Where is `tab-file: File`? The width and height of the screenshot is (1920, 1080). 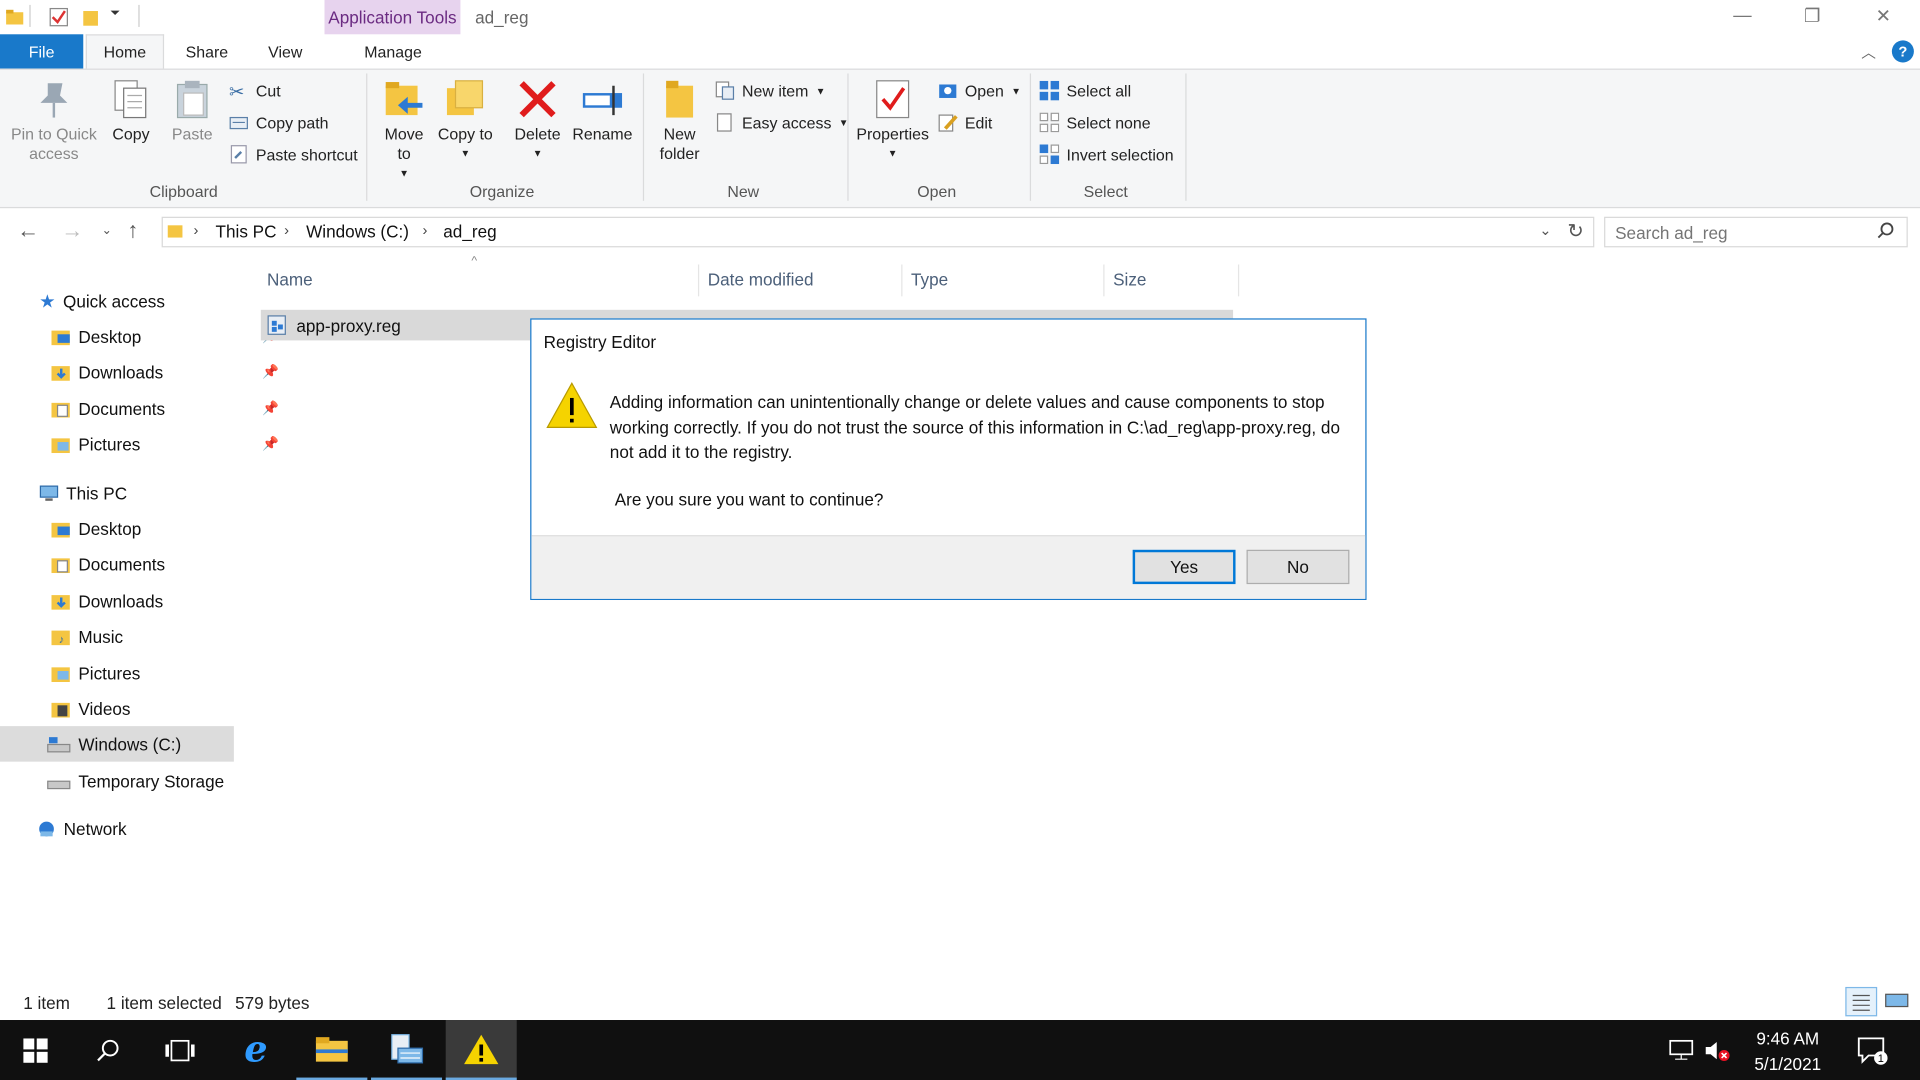 tab-file: File is located at coordinates (42, 51).